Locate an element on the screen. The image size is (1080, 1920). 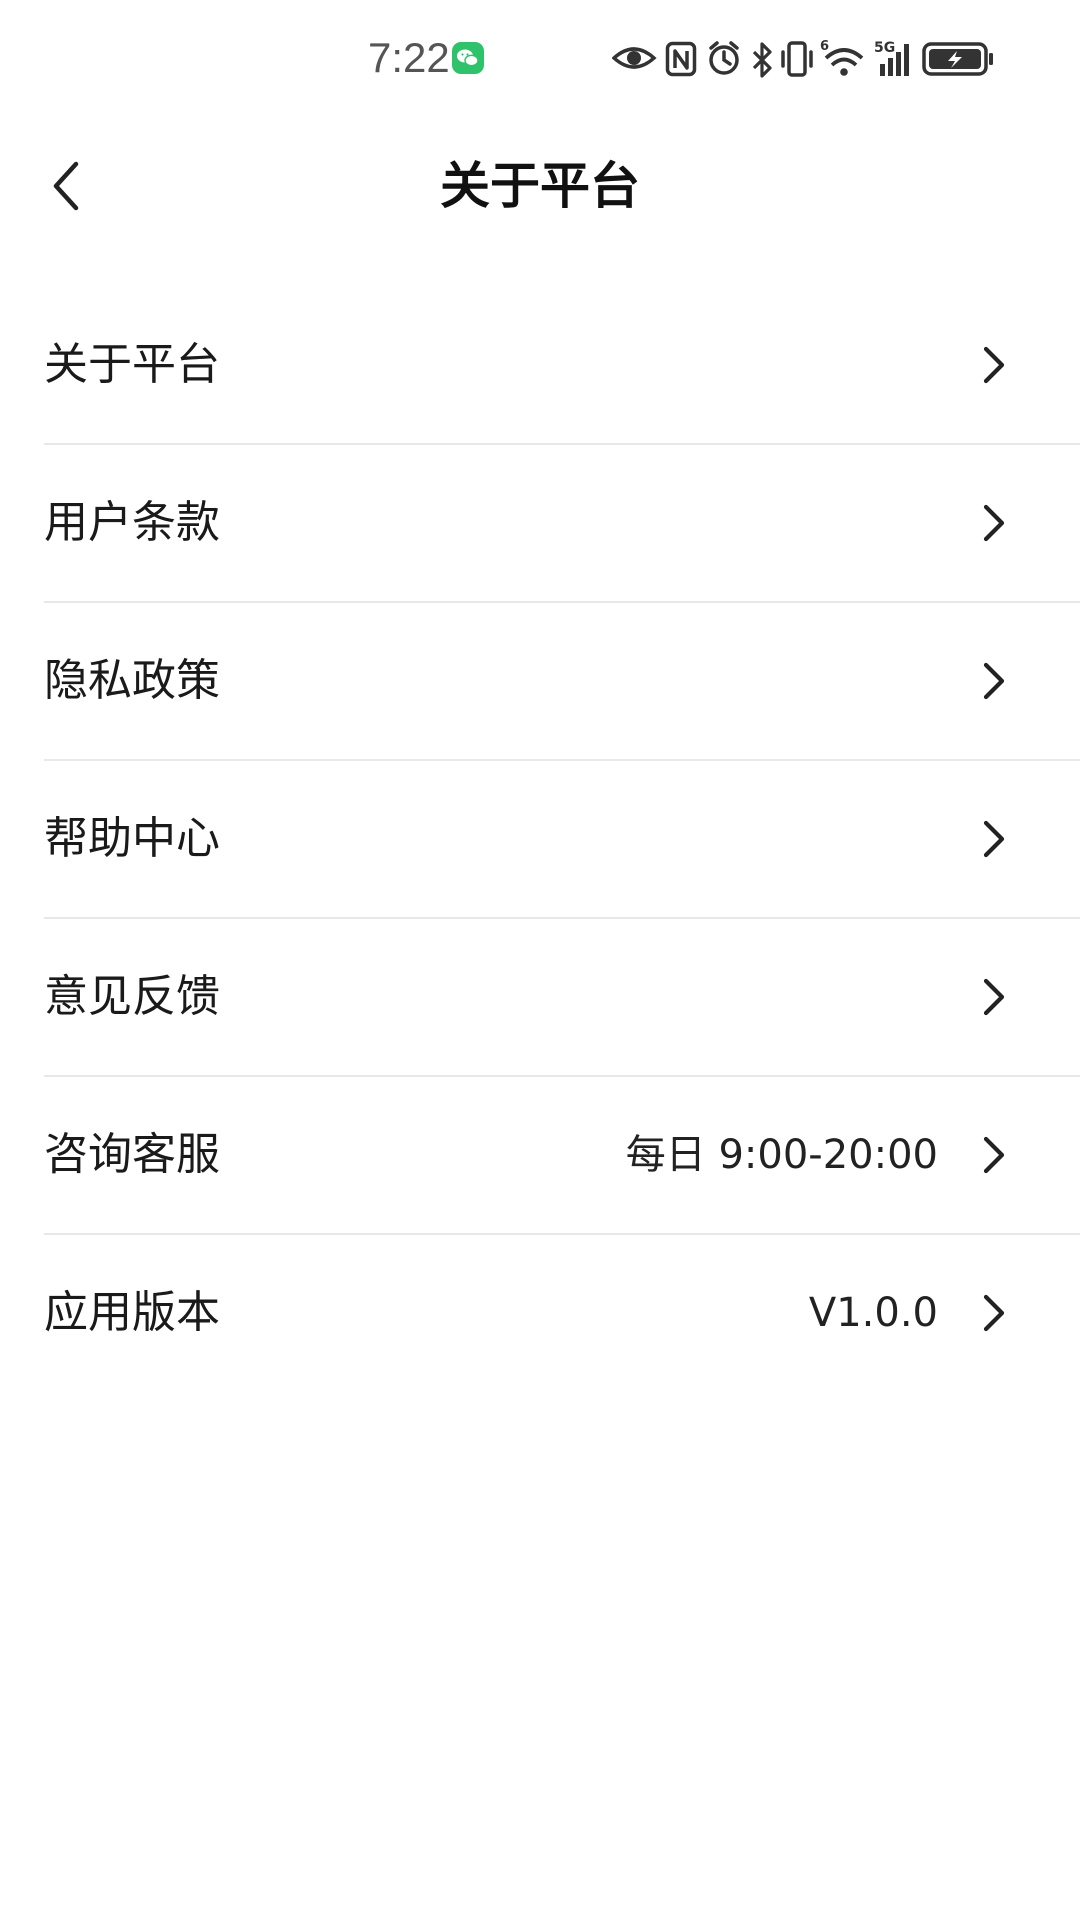
menu-item-label: 应用版本 is located at coordinates (132, 1312).